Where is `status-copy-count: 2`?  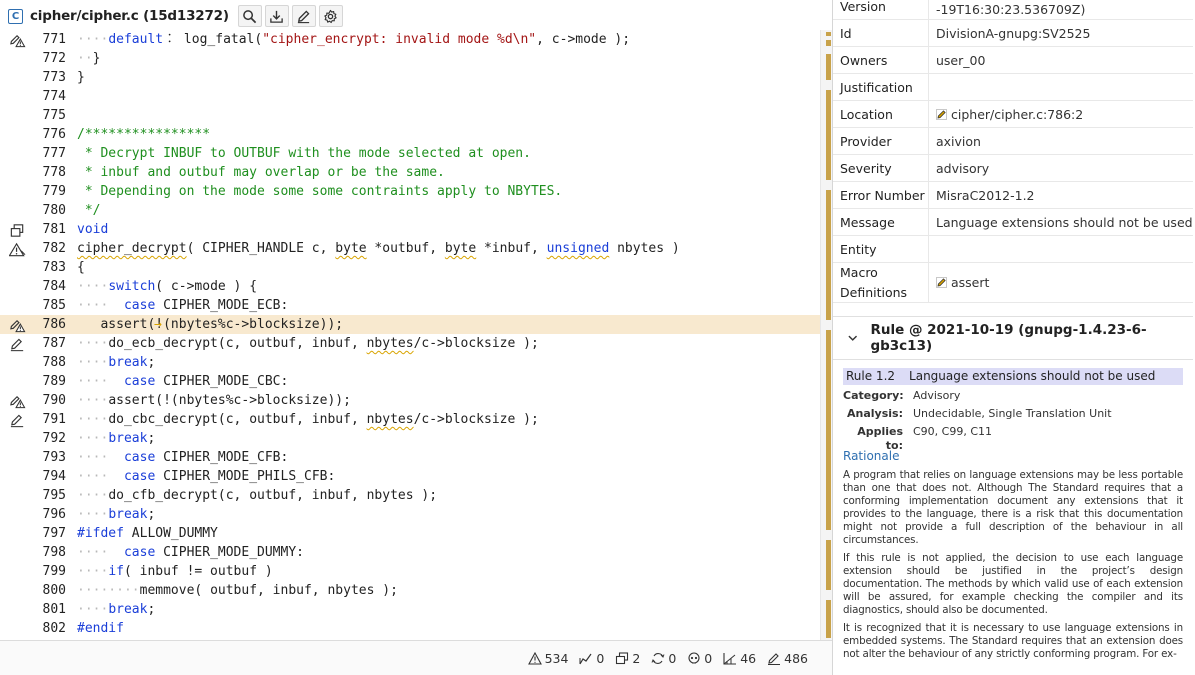 status-copy-count: 2 is located at coordinates (627, 658).